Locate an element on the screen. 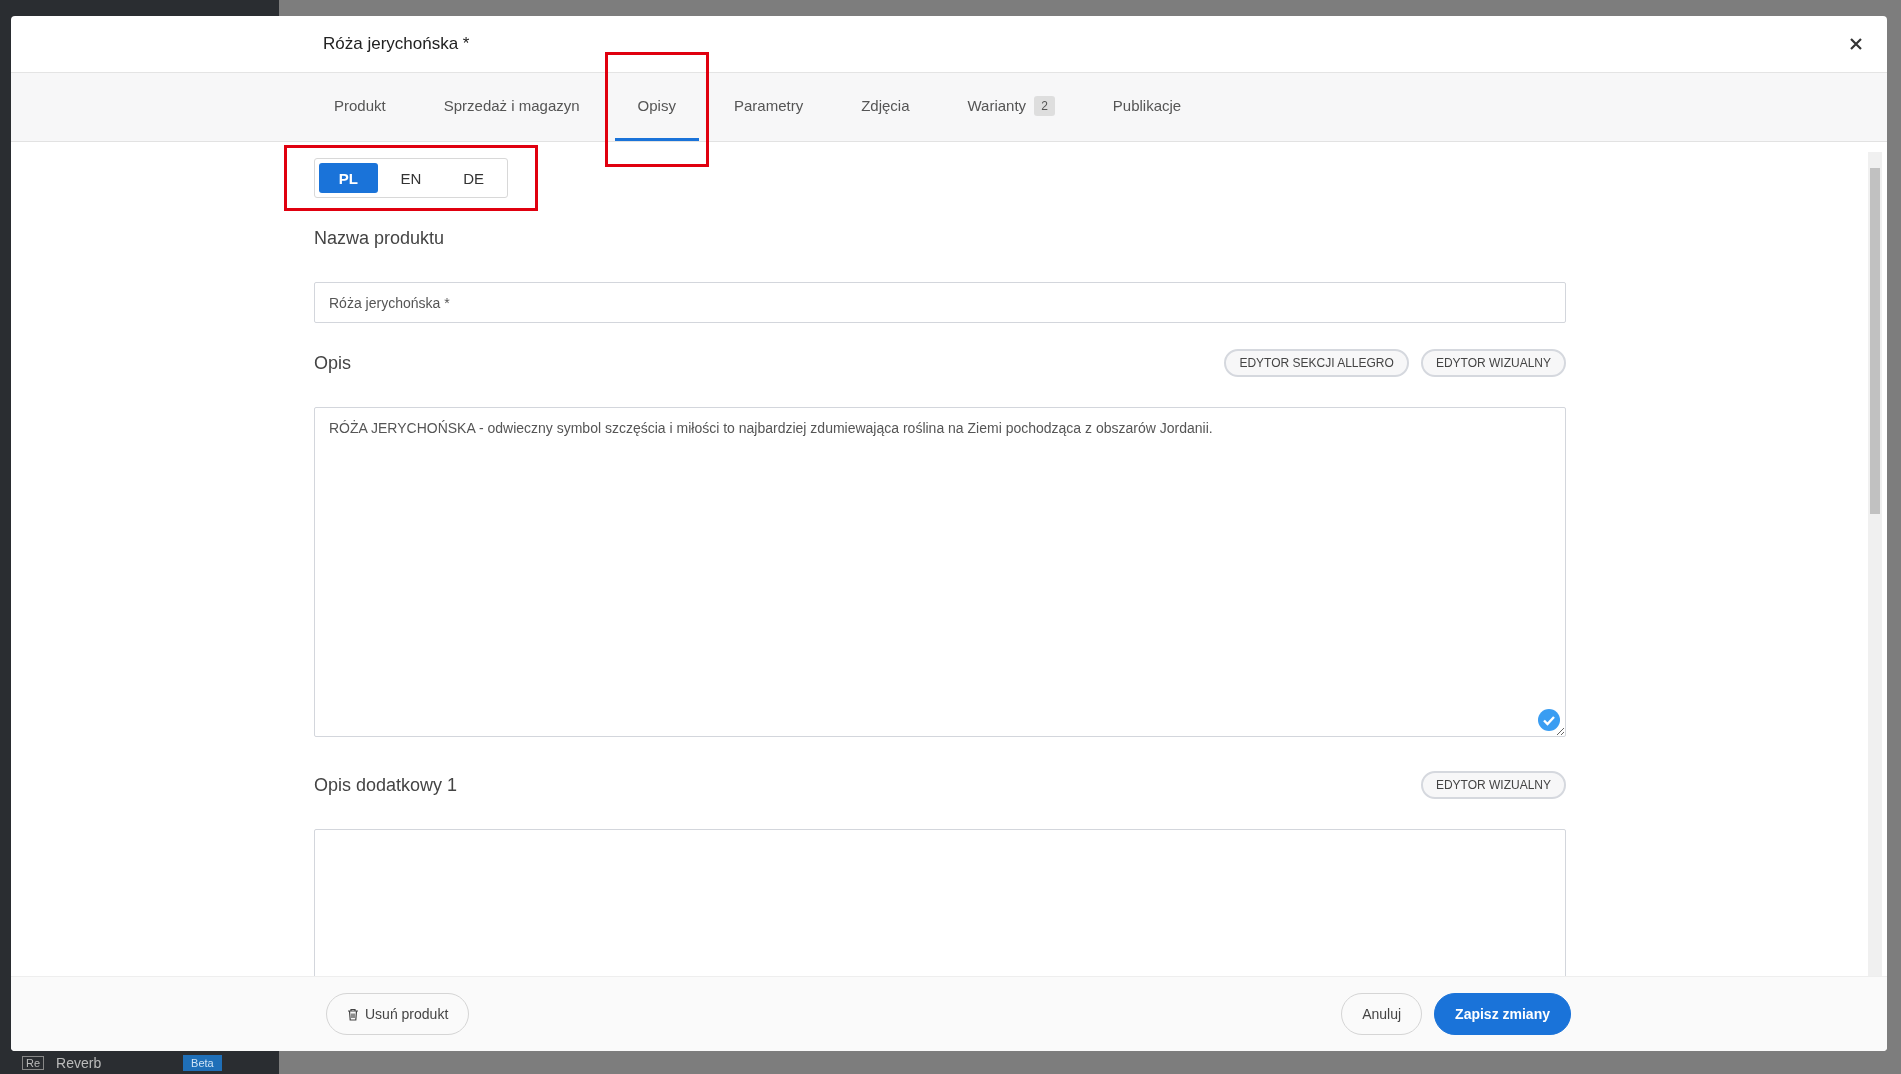  language-option: EN is located at coordinates (411, 178).